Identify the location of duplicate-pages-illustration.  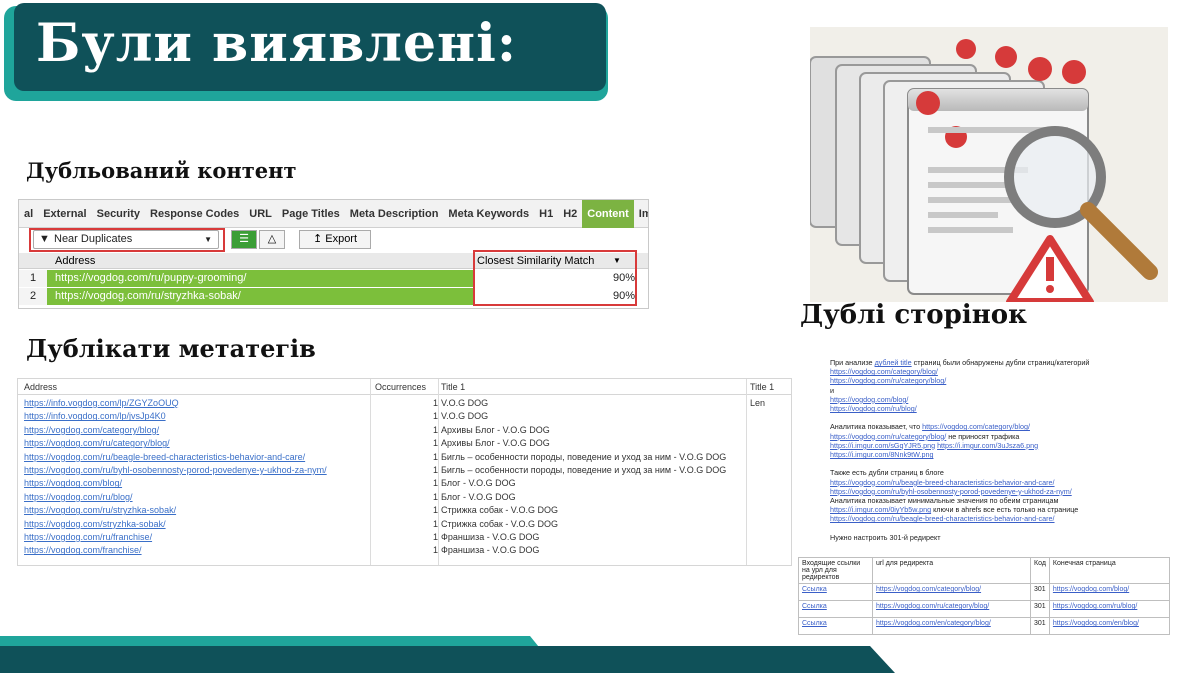
(989, 164).